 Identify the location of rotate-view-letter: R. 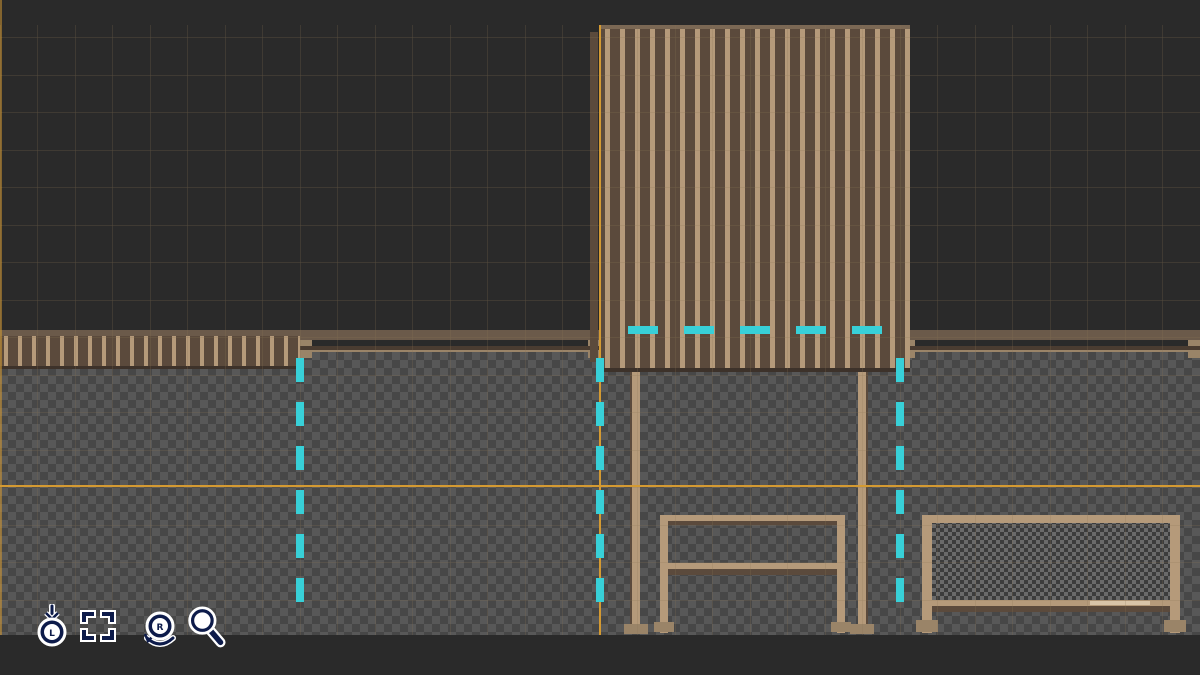
(160, 628).